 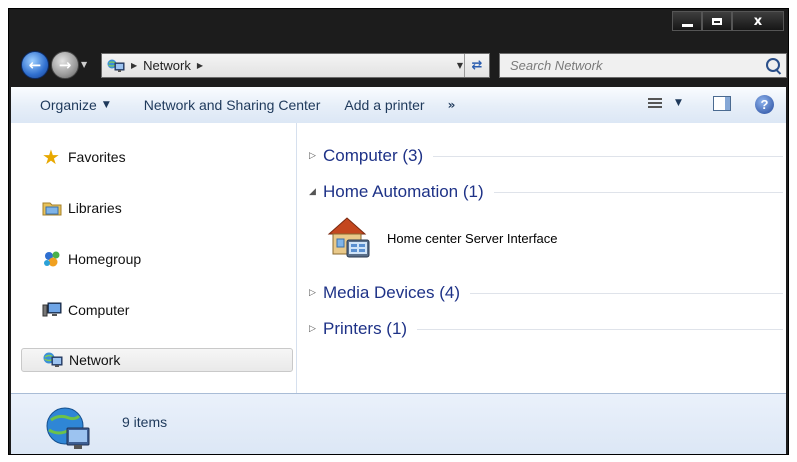 What do you see at coordinates (295, 65) in the screenshot?
I see `address-bar: ▶ Network ▶ ▼ ⇄` at bounding box center [295, 65].